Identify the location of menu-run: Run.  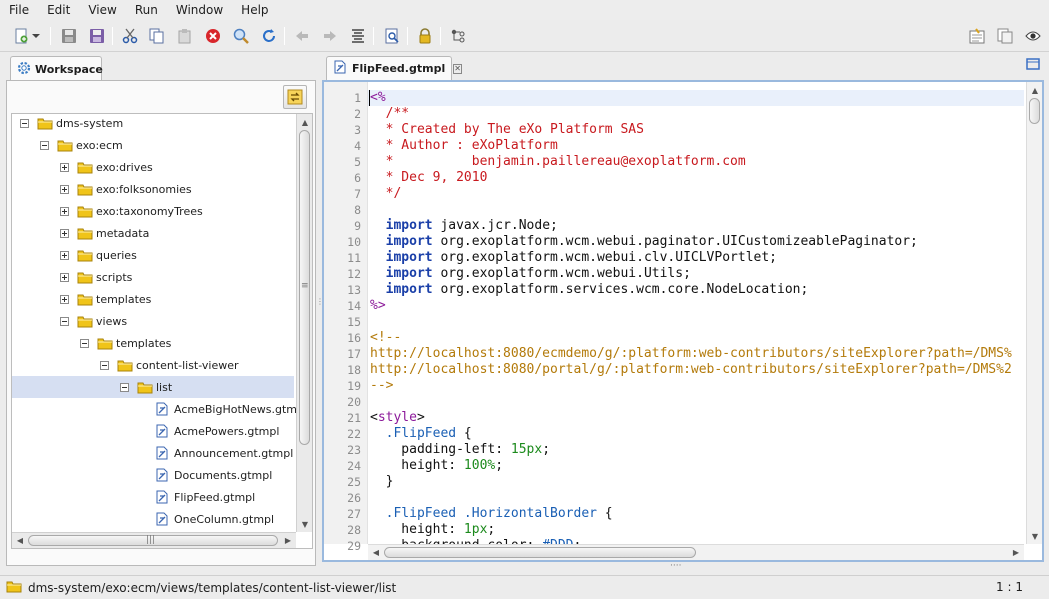
(146, 10).